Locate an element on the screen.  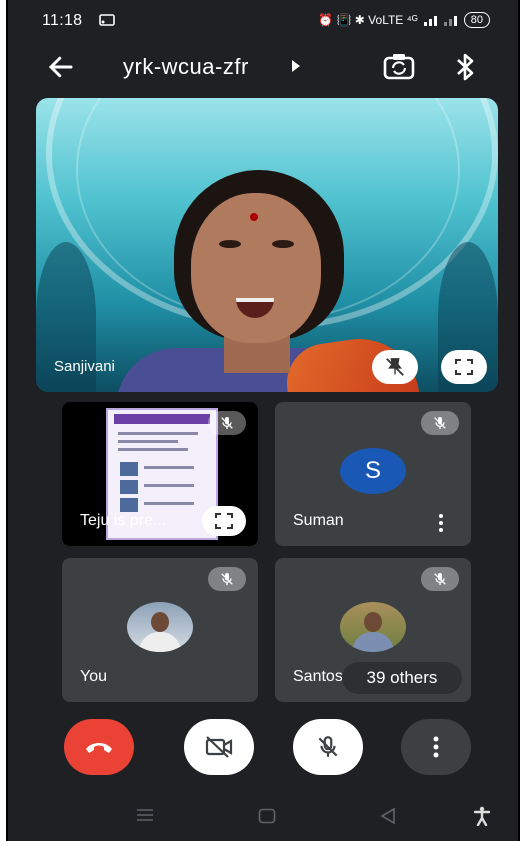
self-tile: You is located at coordinates (160, 630).